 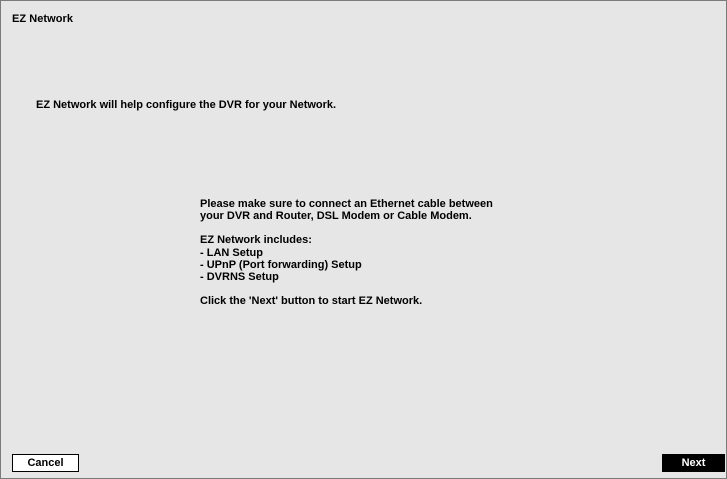 I want to click on next-button: Next, so click(x=693, y=463).